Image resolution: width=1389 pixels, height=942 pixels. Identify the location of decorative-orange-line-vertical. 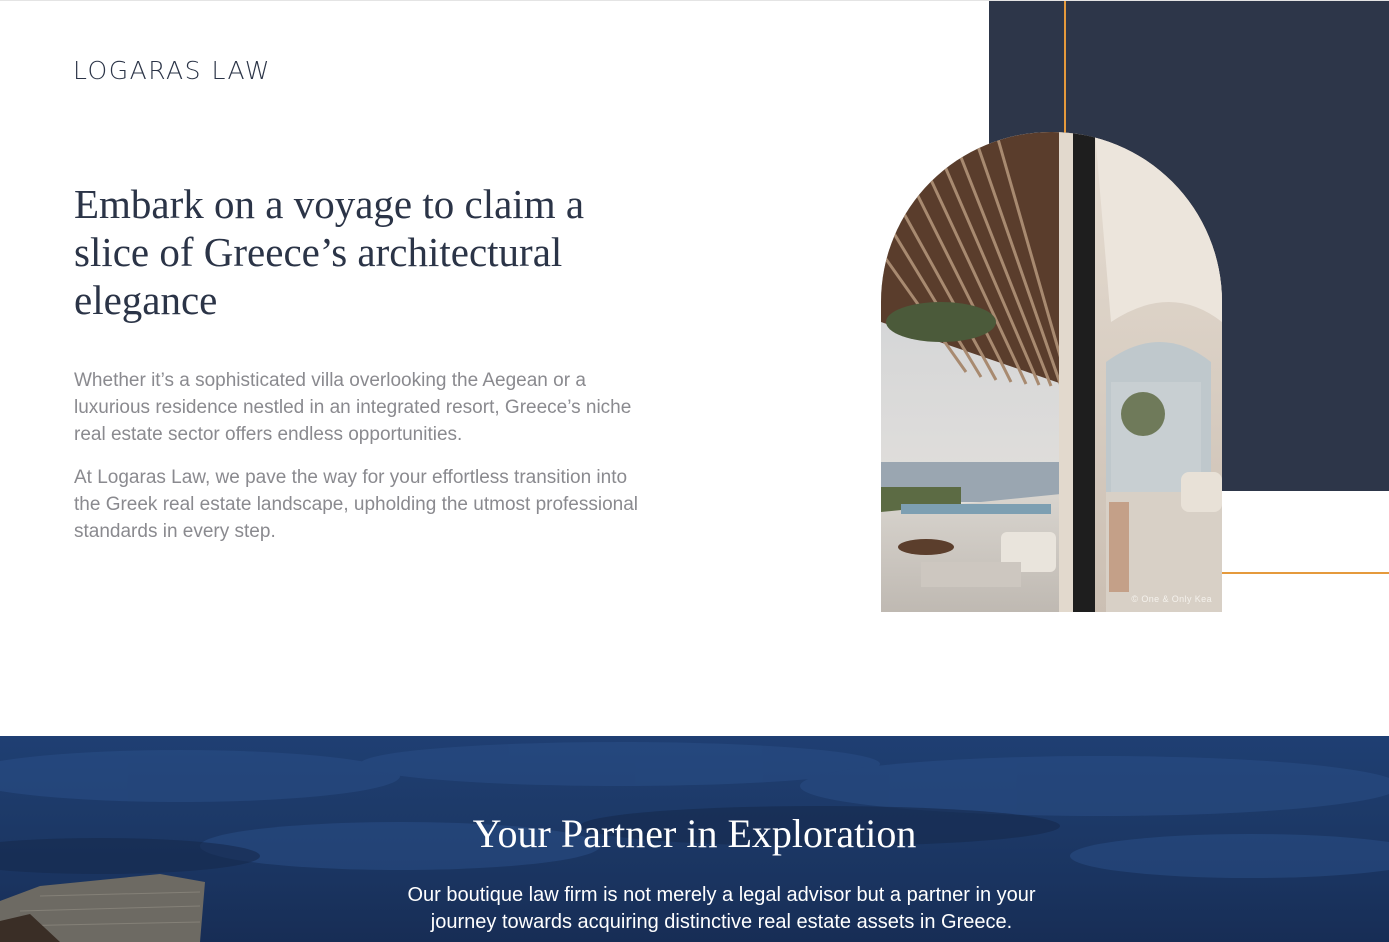
(1065, 68).